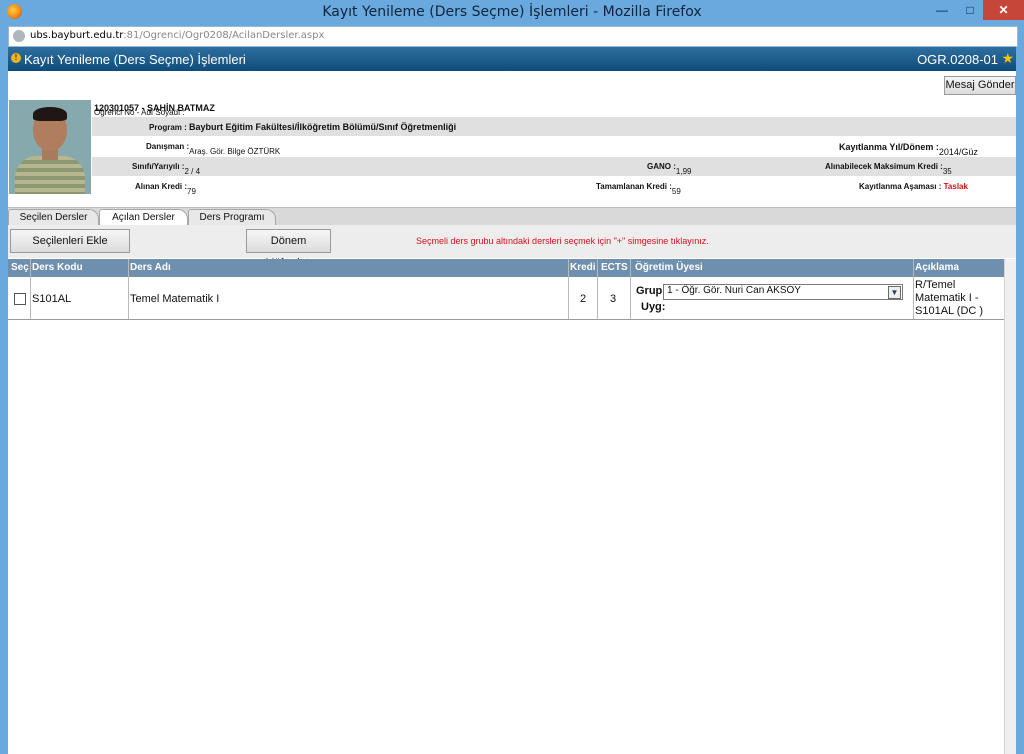 This screenshot has width=1024, height=754. Describe the element at coordinates (1010, 506) in the screenshot. I see `scrollbar` at that location.